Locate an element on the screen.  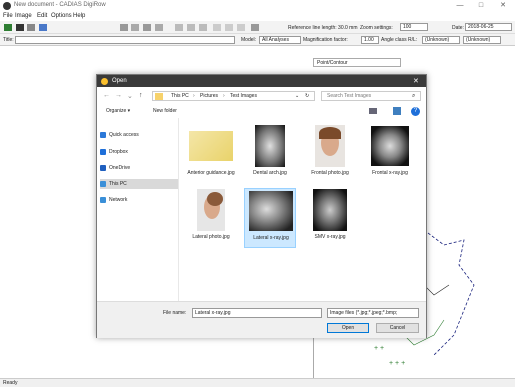
path-test-images: Test Images is located at coordinates (243, 96).